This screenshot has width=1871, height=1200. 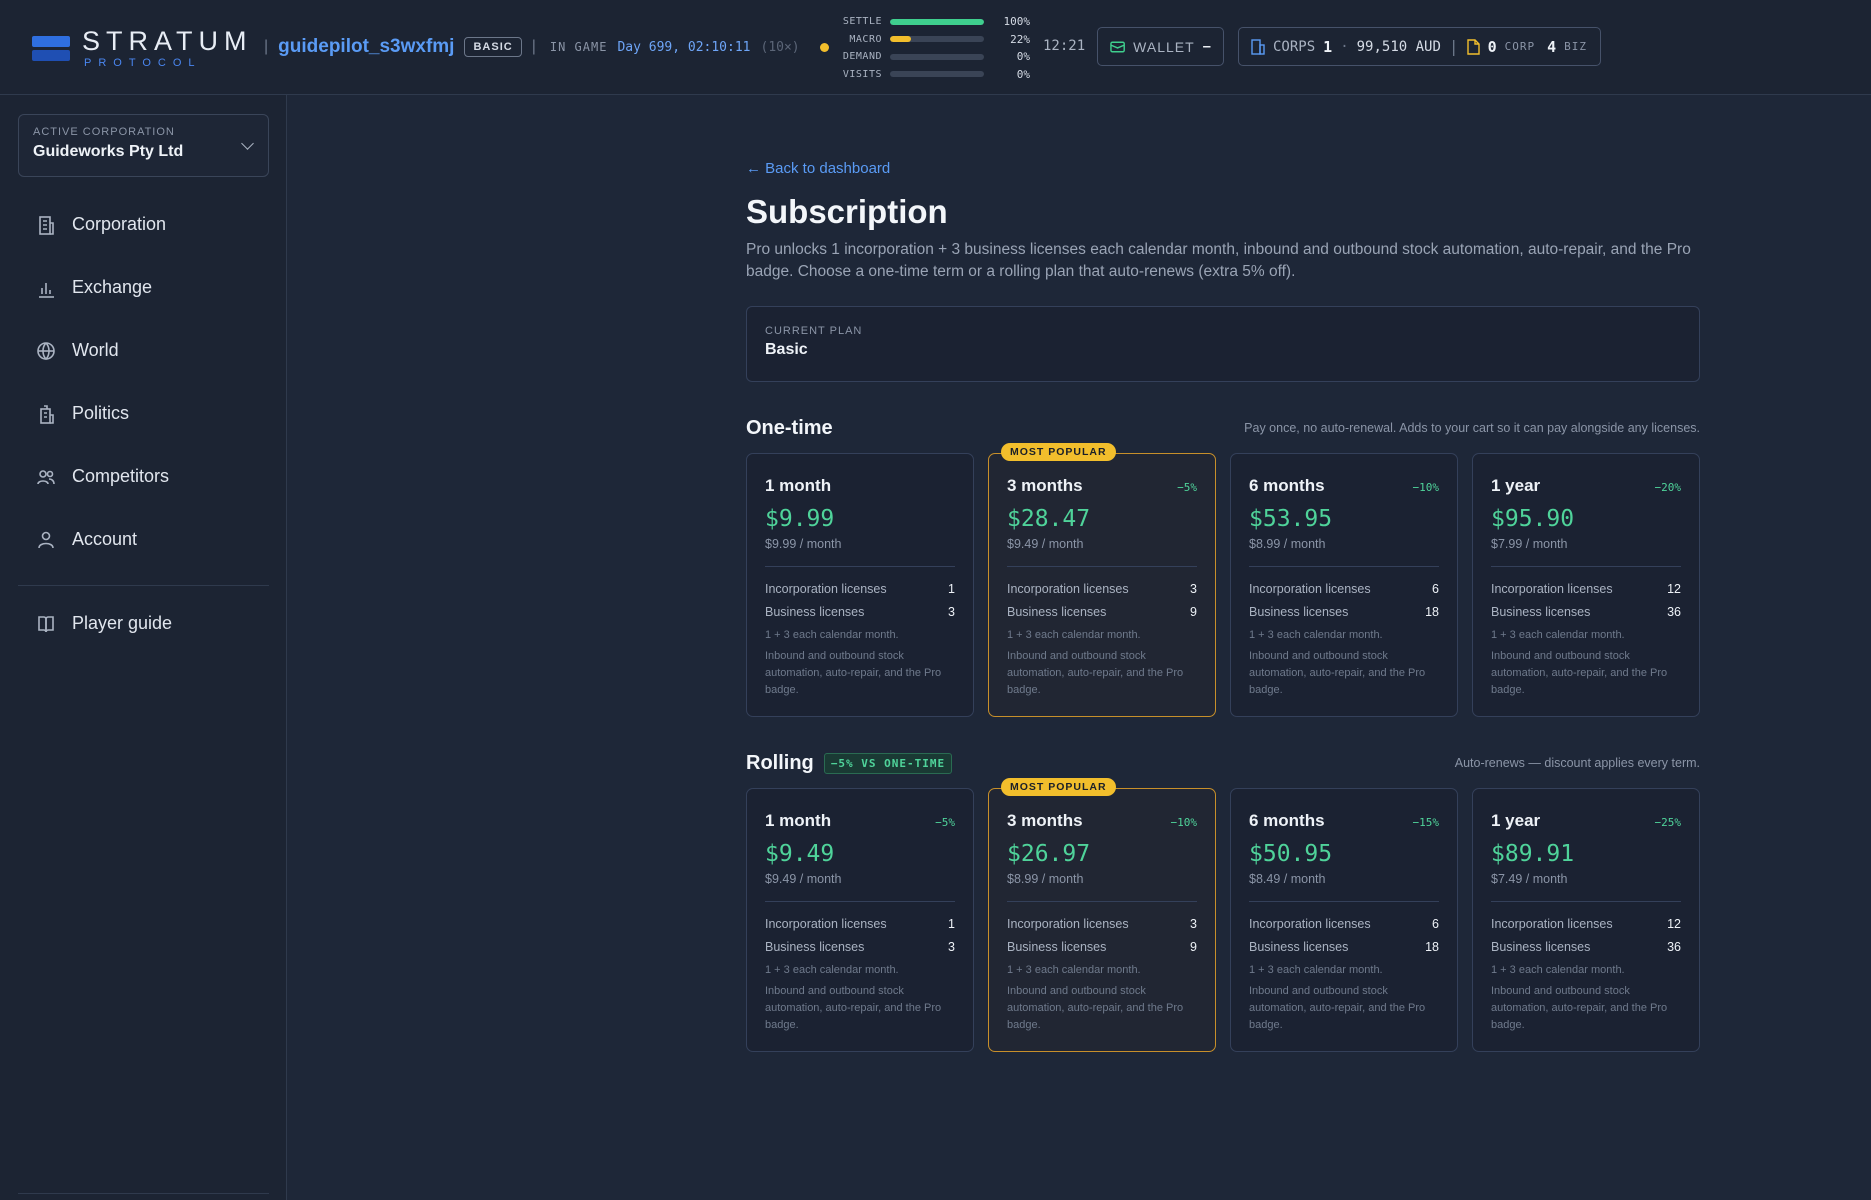 What do you see at coordinates (847, 211) in the screenshot?
I see `page-title: Subscription` at bounding box center [847, 211].